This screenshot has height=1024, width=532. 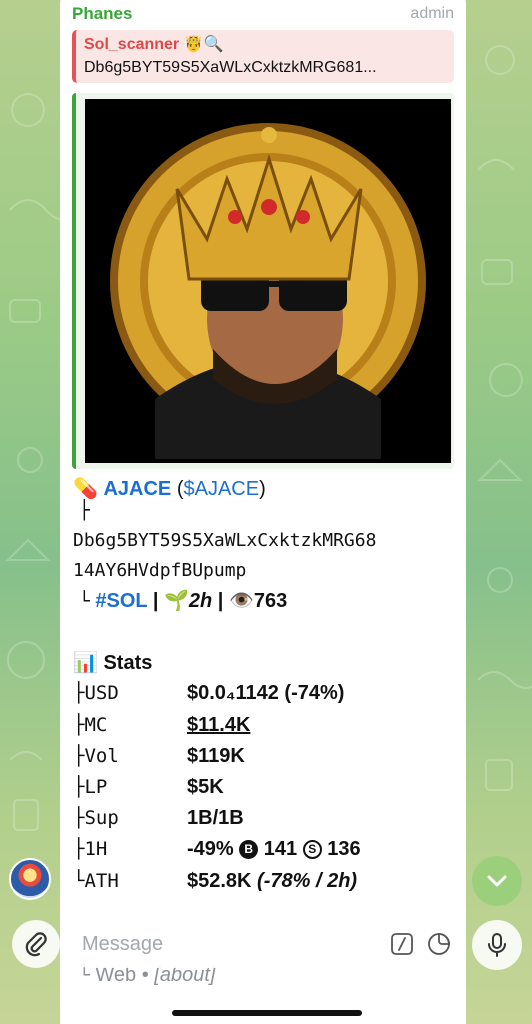 What do you see at coordinates (216, 756) in the screenshot?
I see `stat-value: $119K` at bounding box center [216, 756].